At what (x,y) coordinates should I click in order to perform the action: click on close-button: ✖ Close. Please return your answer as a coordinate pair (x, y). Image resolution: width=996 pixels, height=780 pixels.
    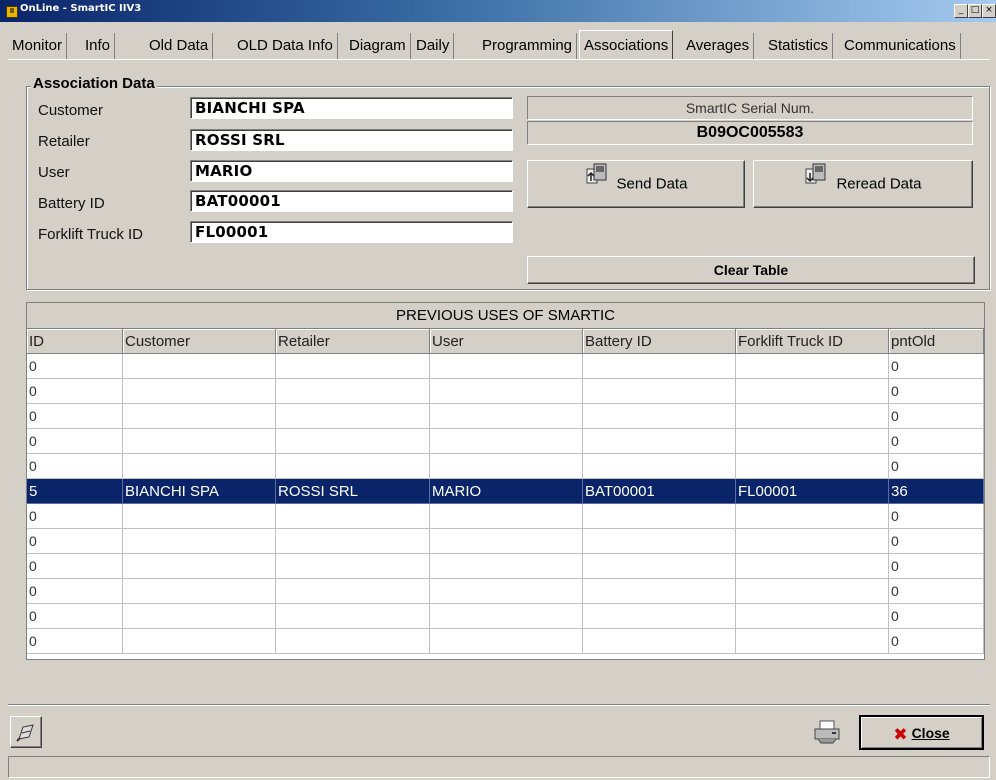
    Looking at the image, I should click on (921, 732).